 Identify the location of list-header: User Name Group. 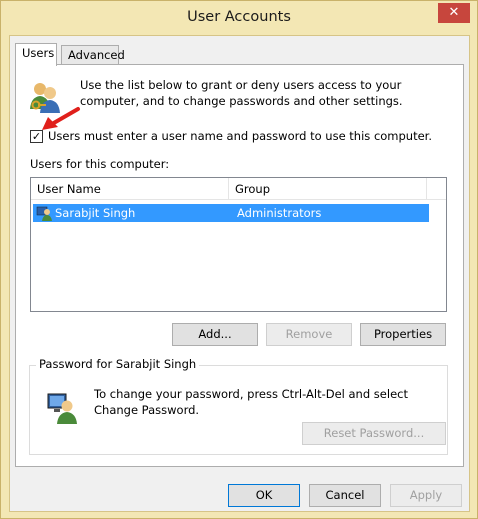
(238, 189).